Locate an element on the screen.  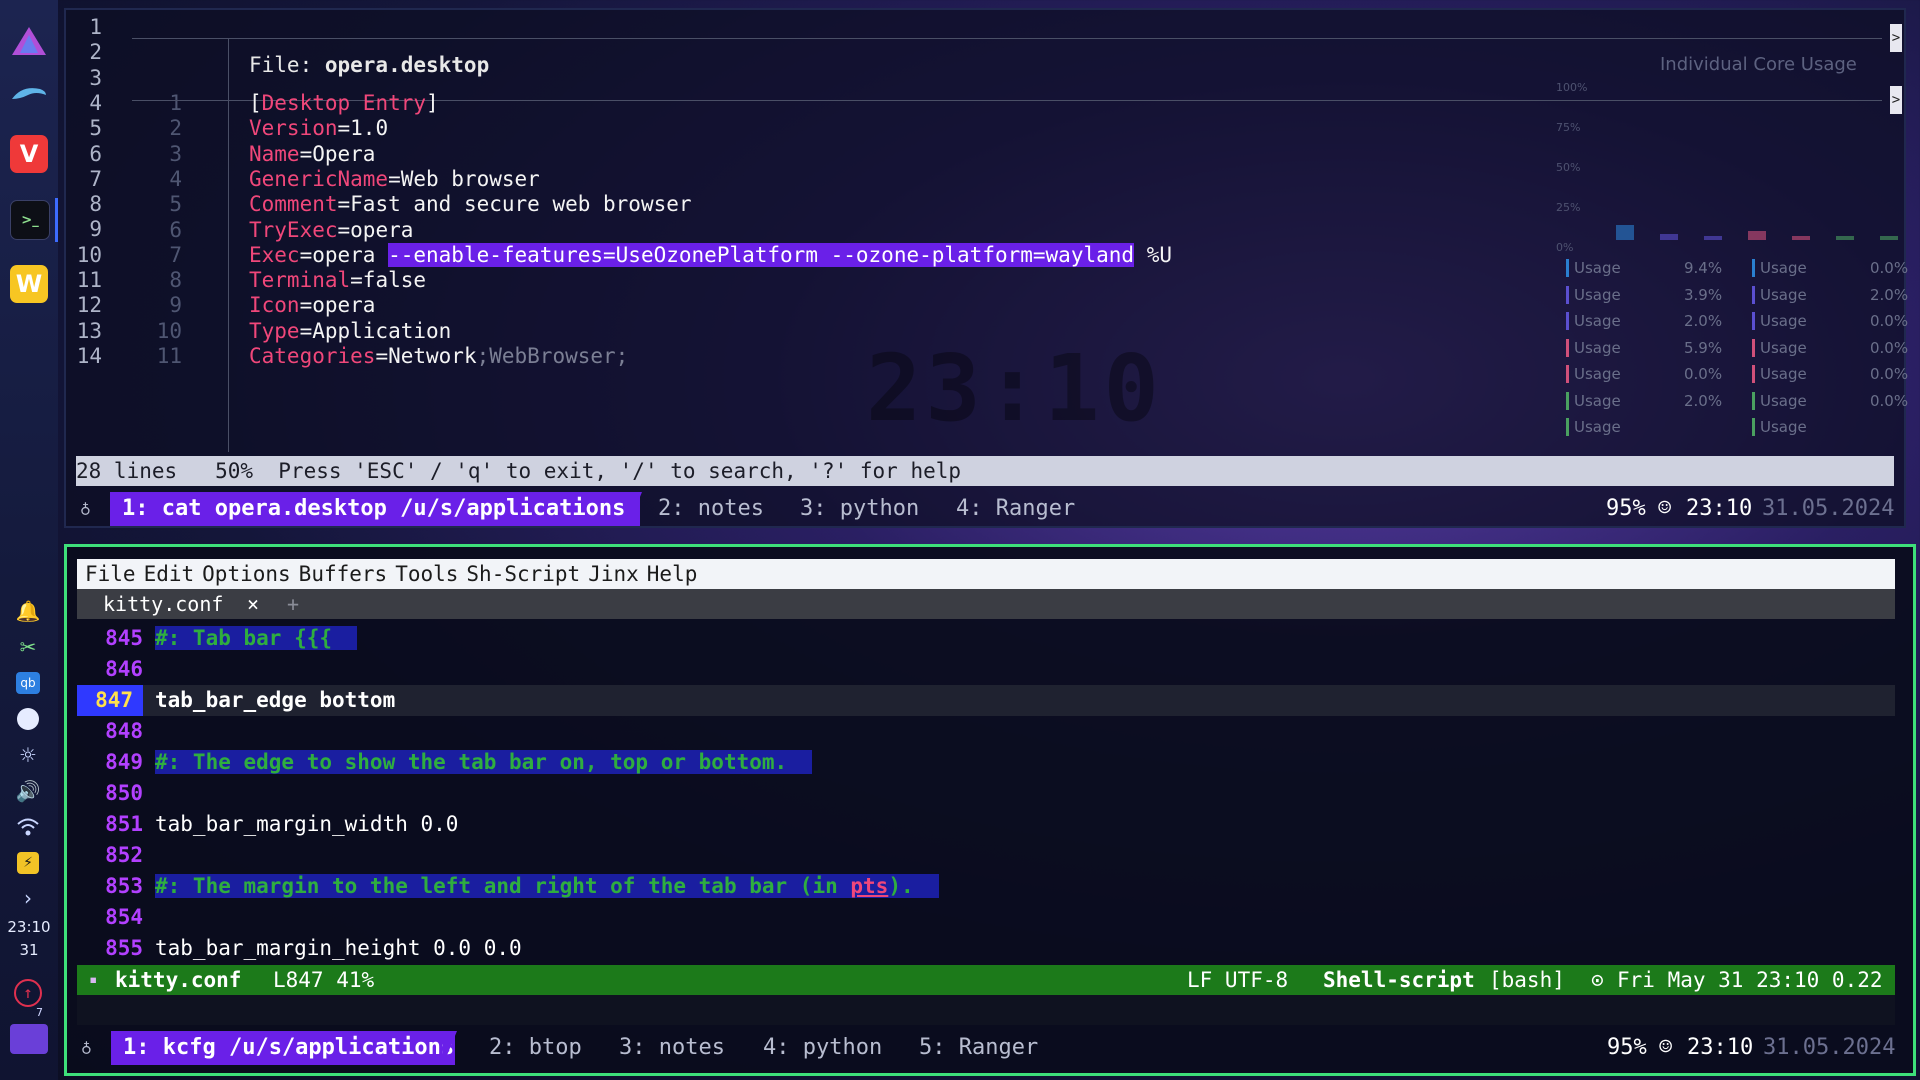
modeline-buffer: kitty.conf is located at coordinates (178, 980).